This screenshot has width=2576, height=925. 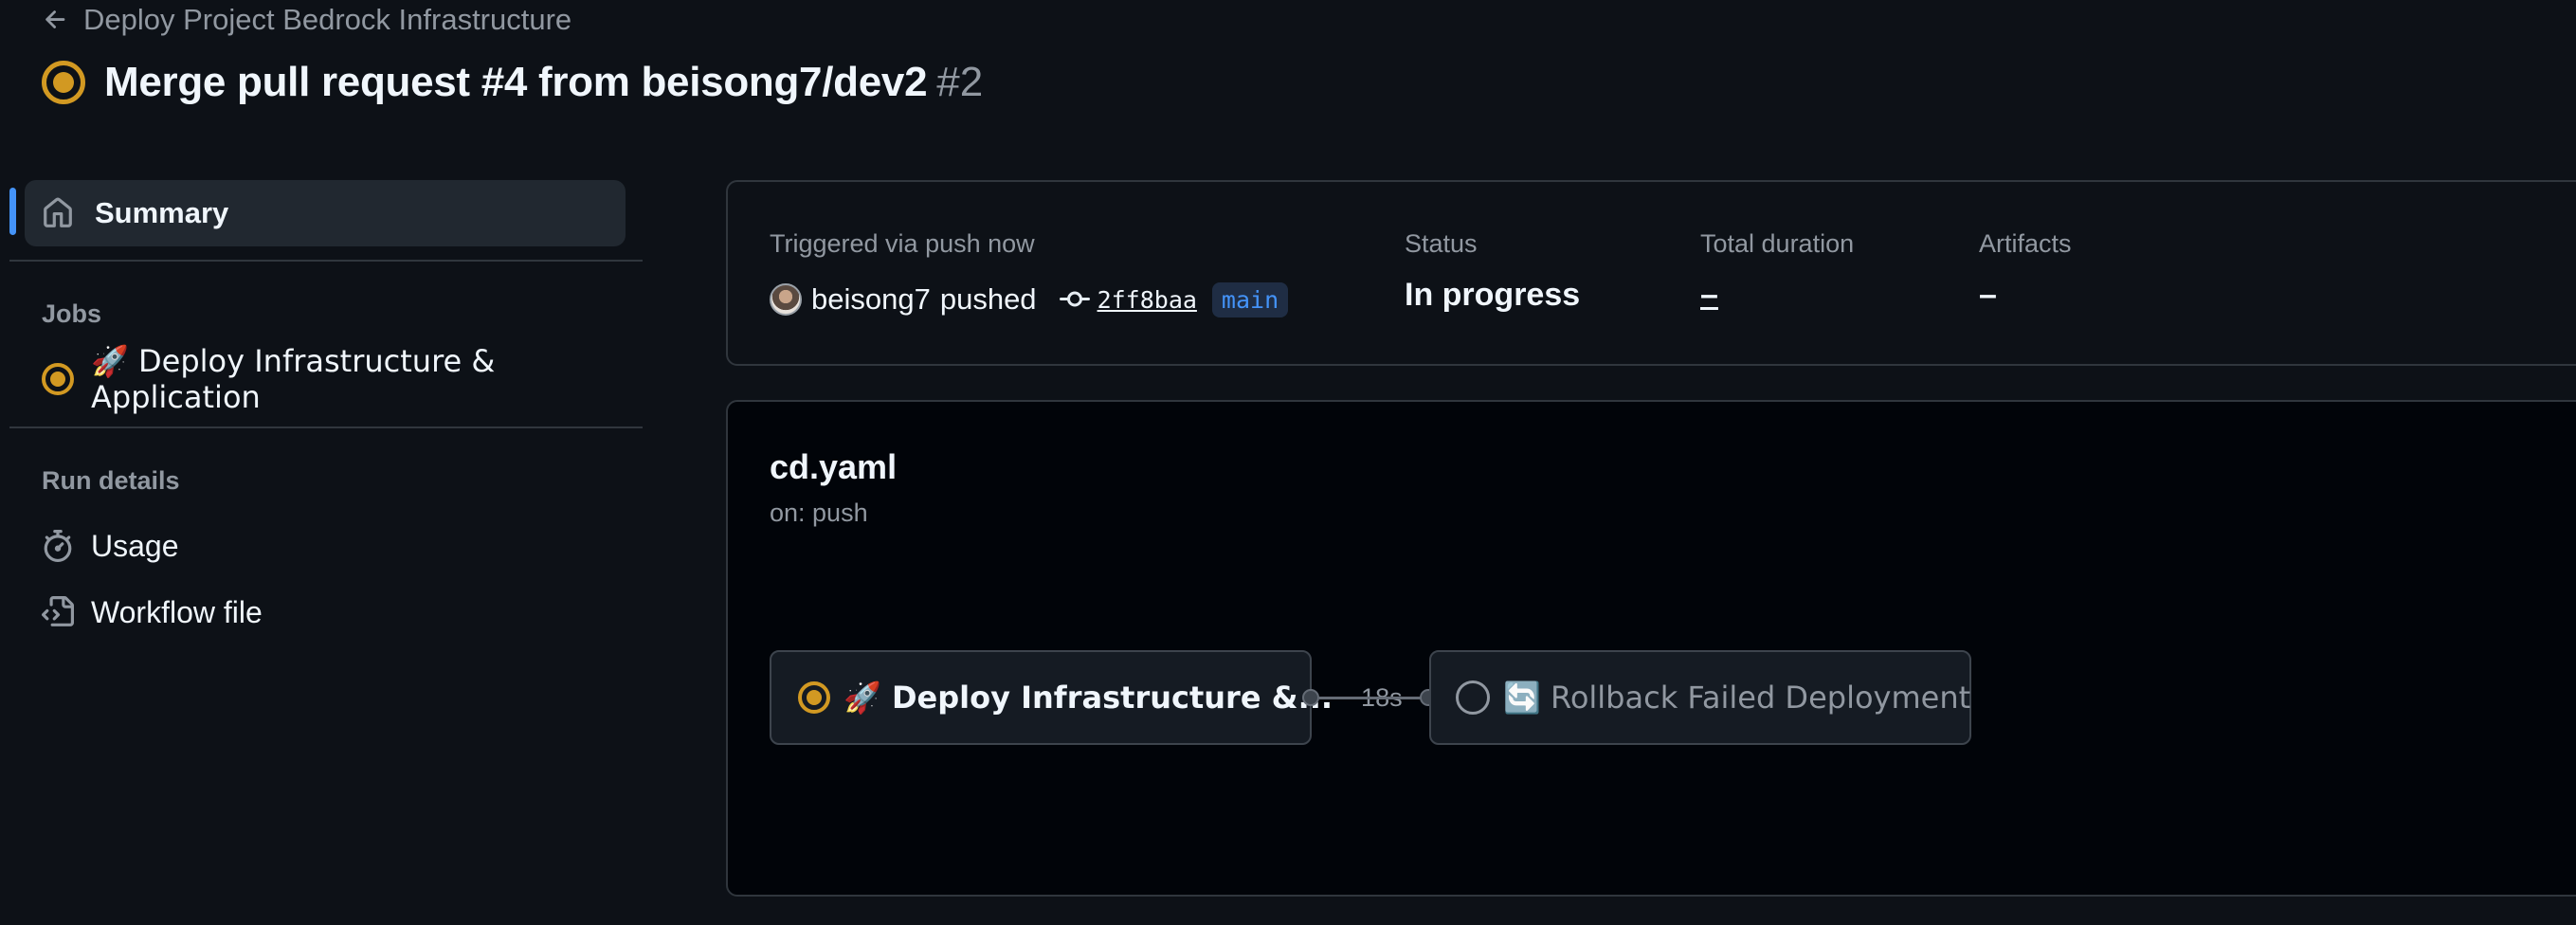 What do you see at coordinates (1473, 697) in the screenshot?
I see `pending-status-icon` at bounding box center [1473, 697].